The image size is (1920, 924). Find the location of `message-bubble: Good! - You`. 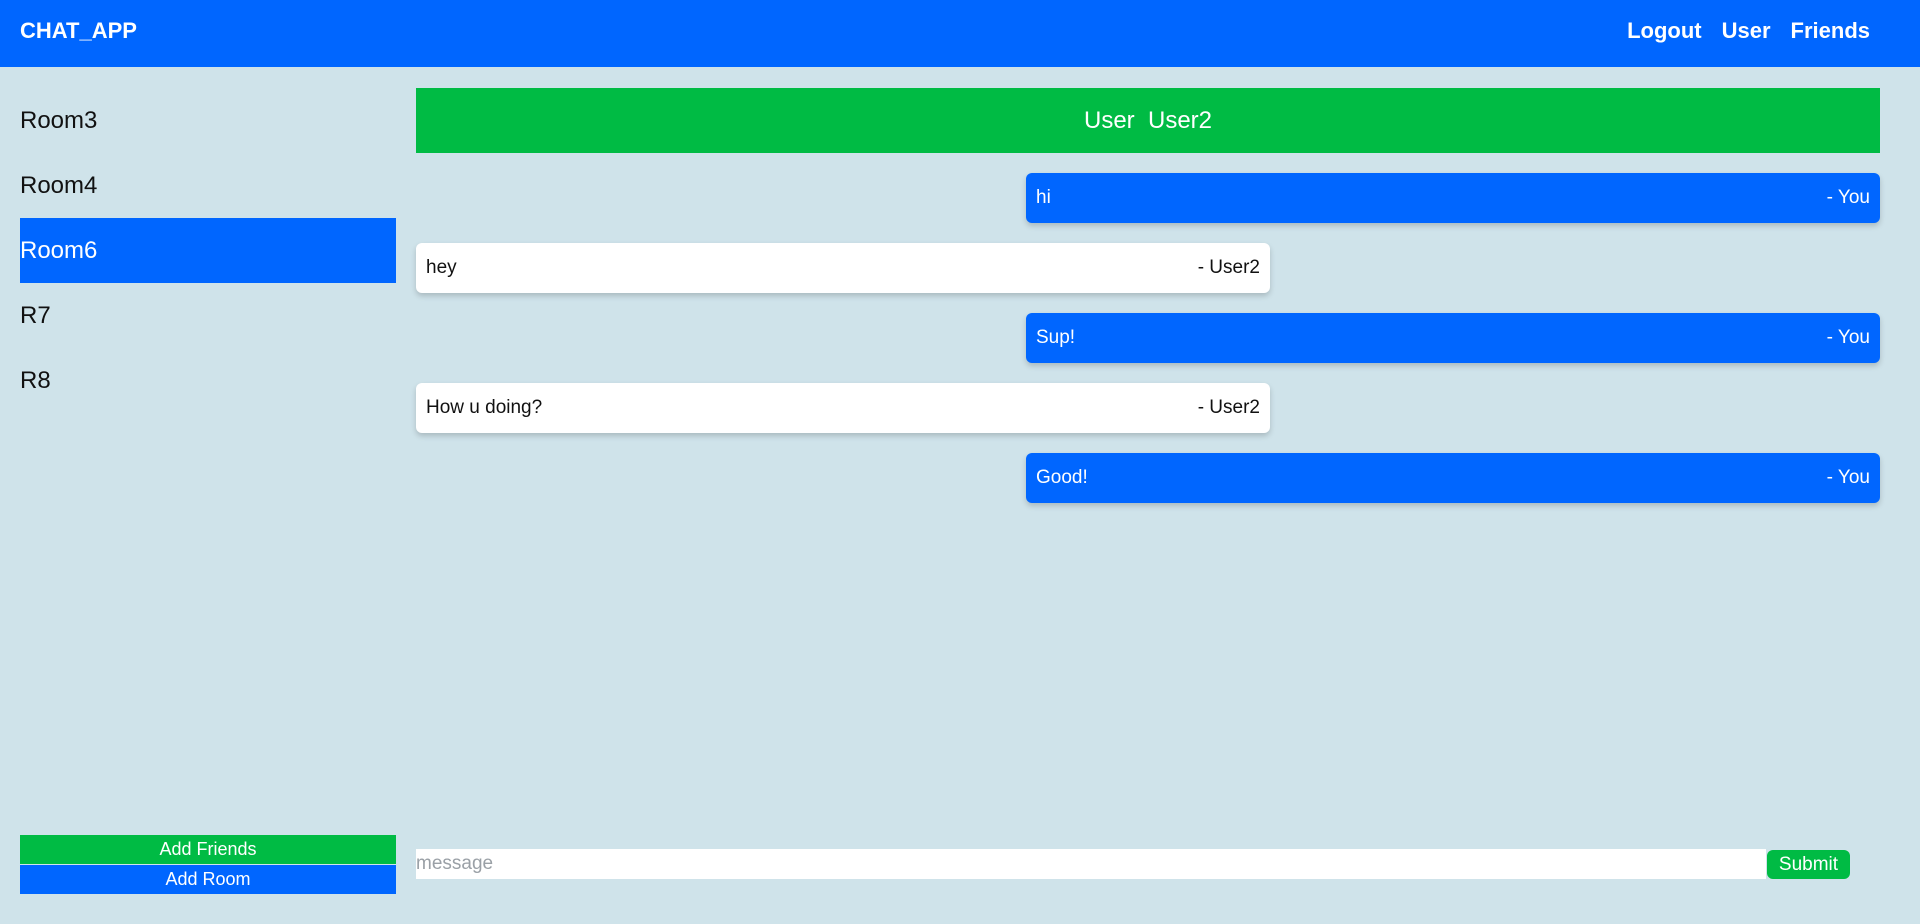

message-bubble: Good! - You is located at coordinates (1453, 478).